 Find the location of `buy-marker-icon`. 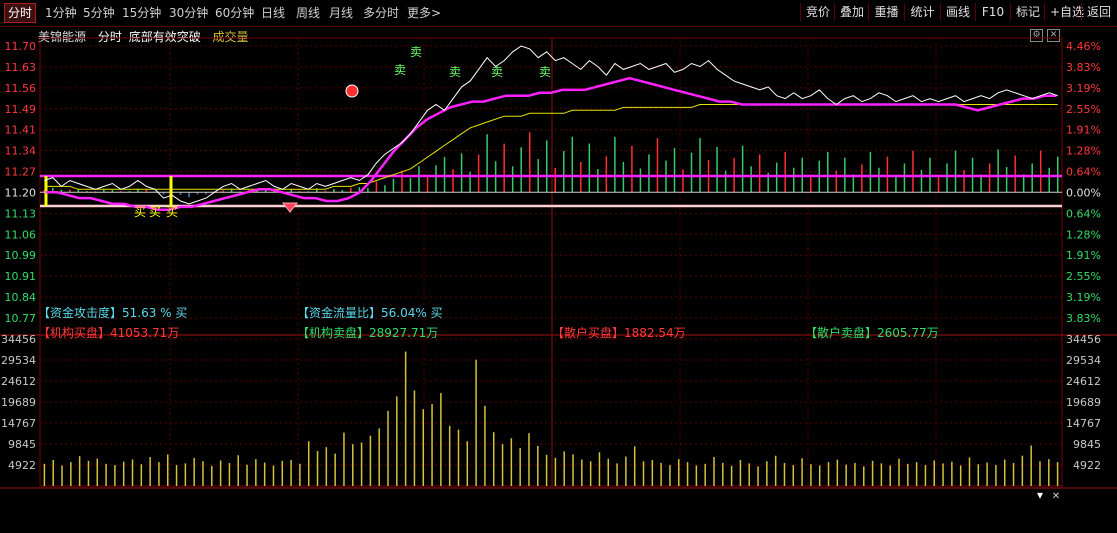

buy-marker-icon is located at coordinates (352, 91).